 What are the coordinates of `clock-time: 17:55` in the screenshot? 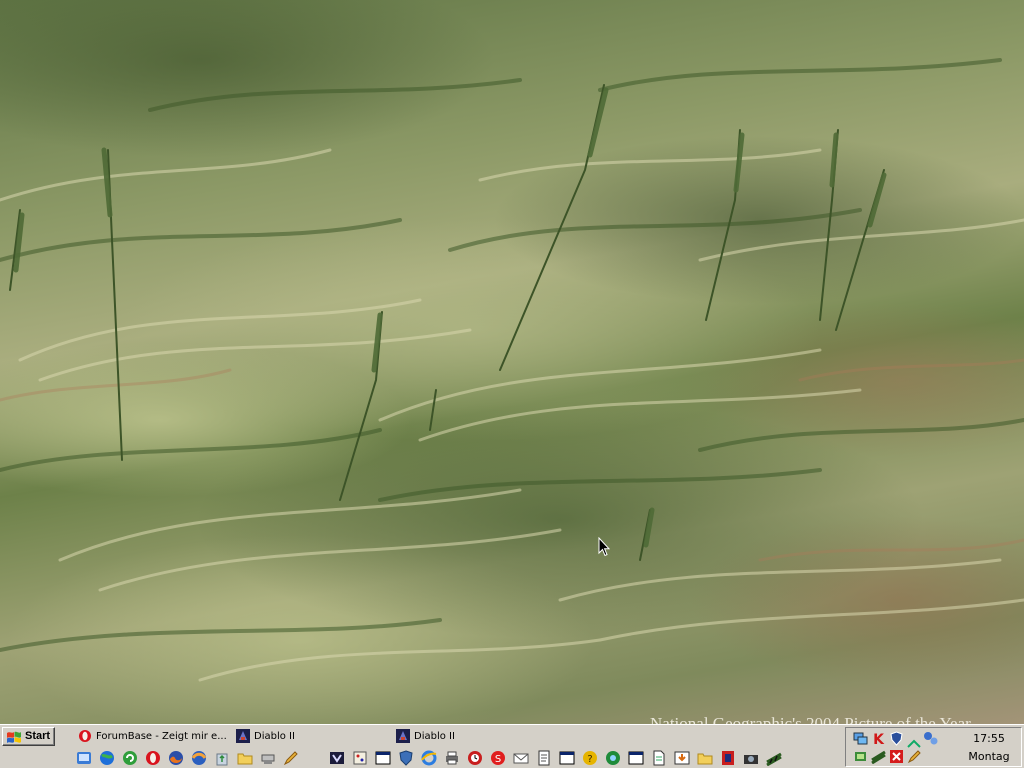 It's located at (989, 738).